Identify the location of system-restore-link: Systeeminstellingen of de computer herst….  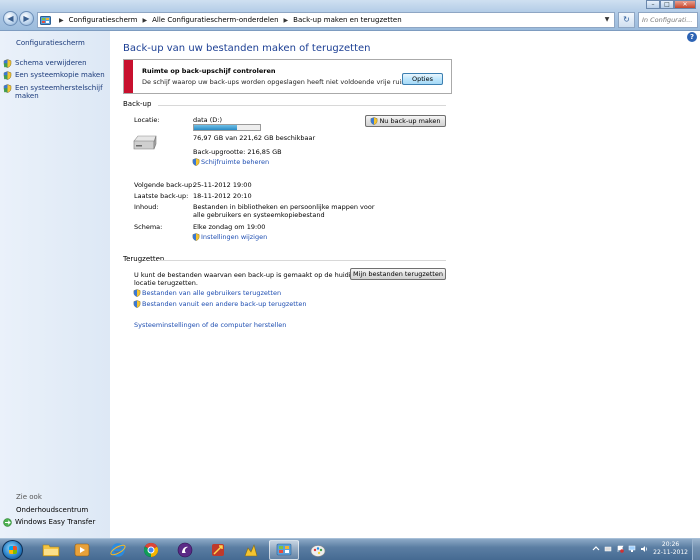
(210, 325).